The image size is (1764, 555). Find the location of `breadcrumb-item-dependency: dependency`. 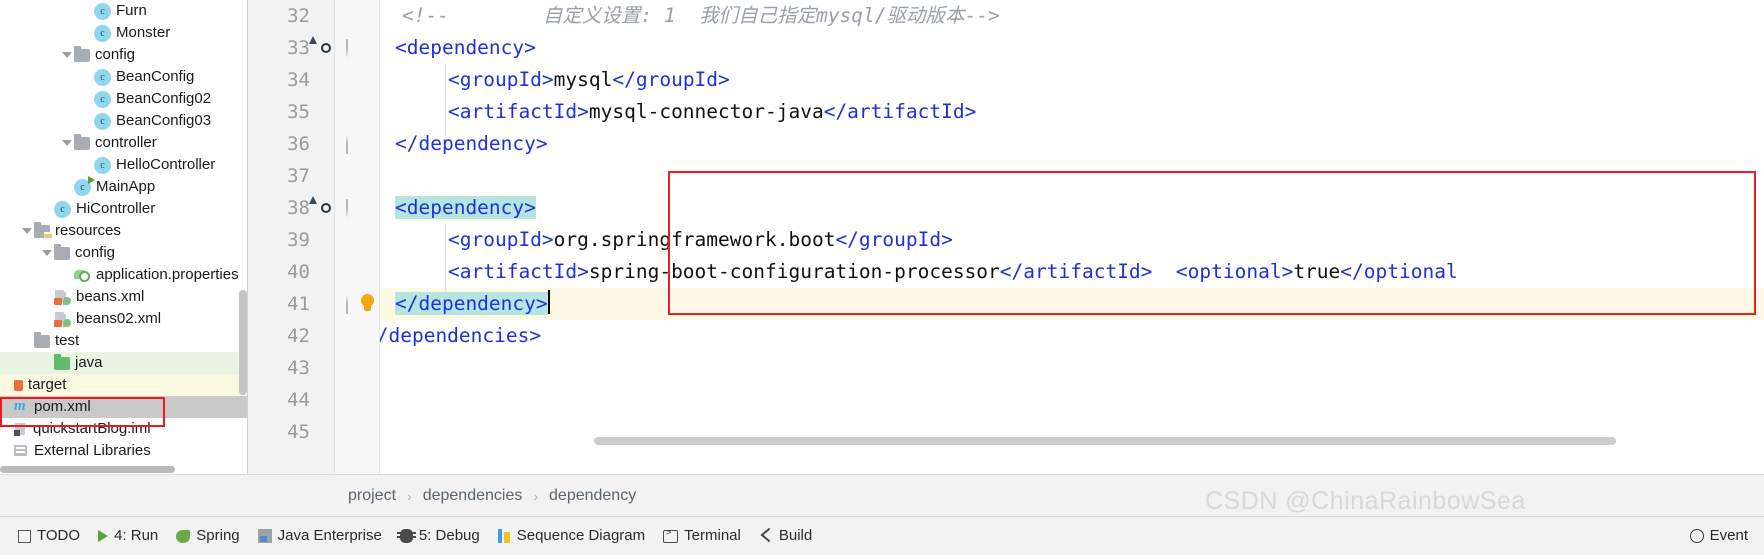

breadcrumb-item-dependency: dependency is located at coordinates (592, 496).